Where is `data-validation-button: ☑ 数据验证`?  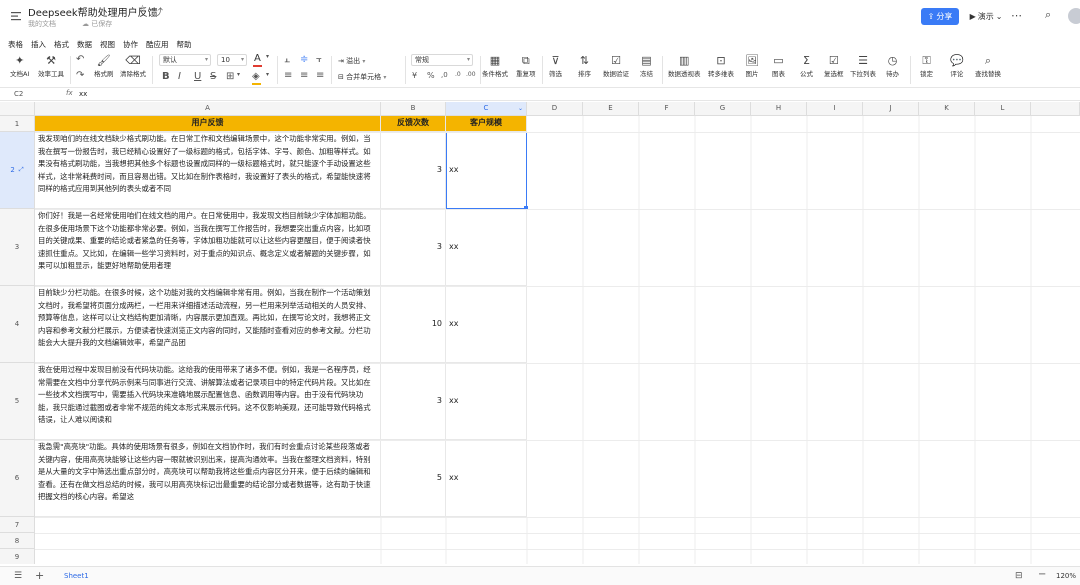 data-validation-button: ☑ 数据验证 is located at coordinates (616, 66).